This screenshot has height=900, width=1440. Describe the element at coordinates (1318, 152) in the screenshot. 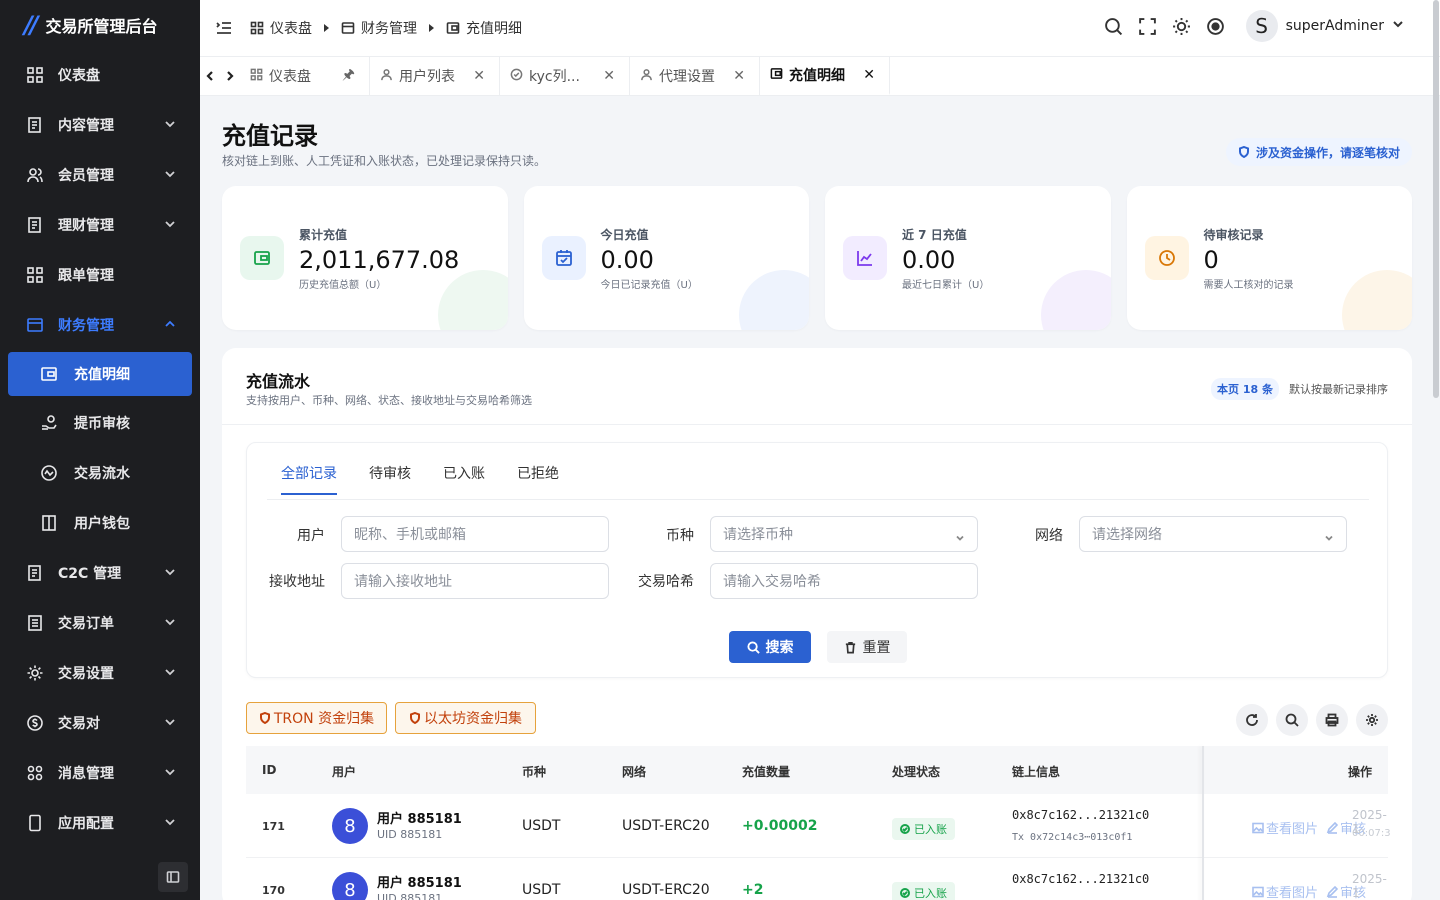

I see `risk-notice-badge: 涉及资金操作，请逐笔核对` at that location.